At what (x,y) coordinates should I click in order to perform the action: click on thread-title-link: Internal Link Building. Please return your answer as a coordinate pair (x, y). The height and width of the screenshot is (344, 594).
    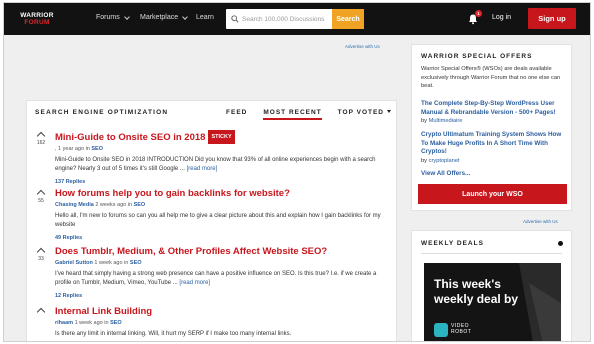
    Looking at the image, I should click on (221, 312).